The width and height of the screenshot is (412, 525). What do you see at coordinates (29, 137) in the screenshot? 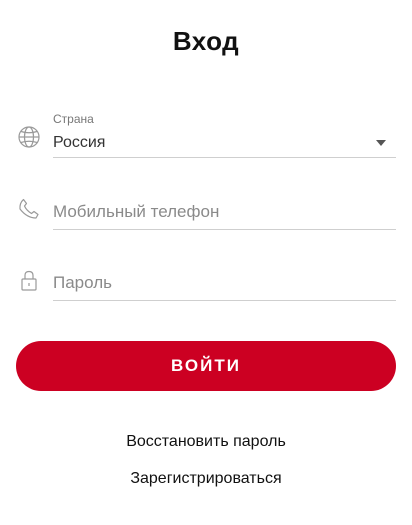
I see `globe-icon` at bounding box center [29, 137].